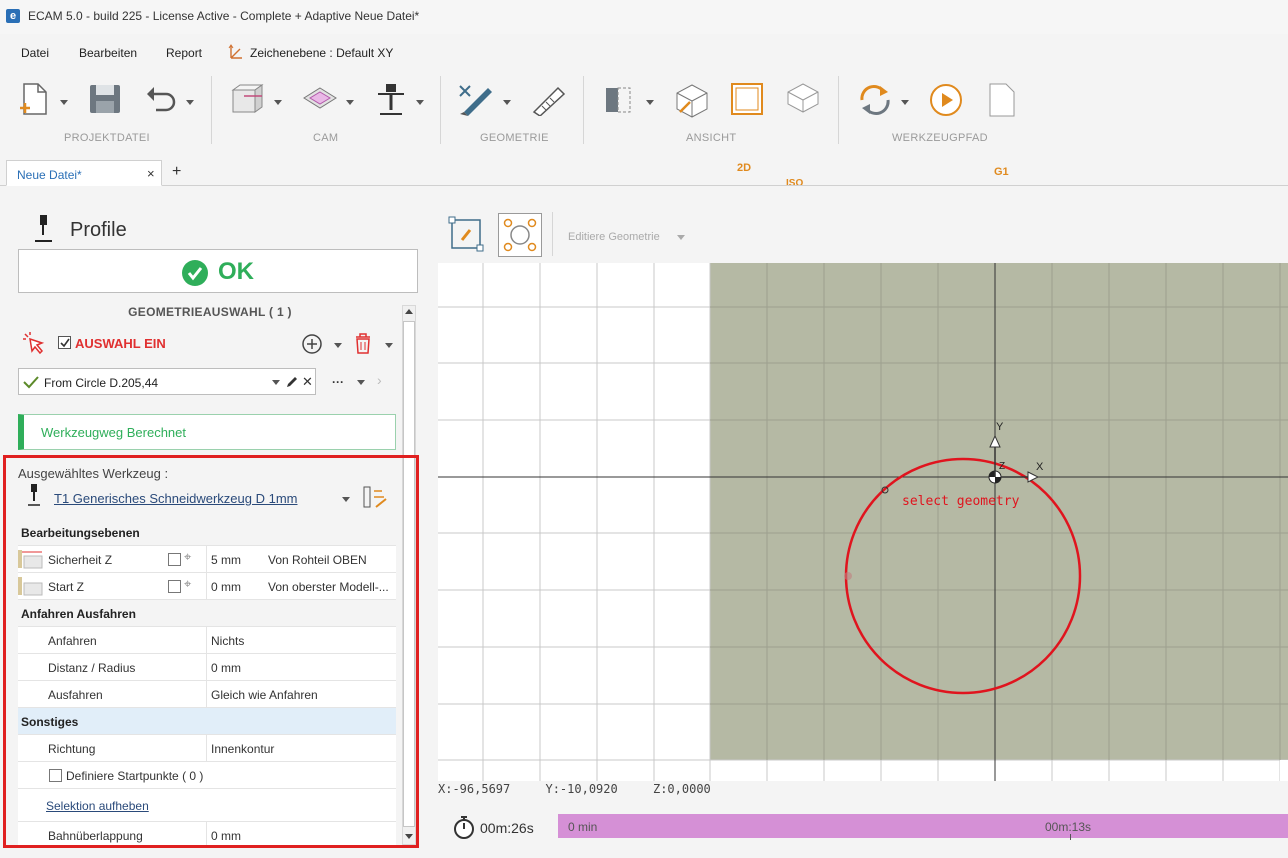 This screenshot has height=858, width=1288. What do you see at coordinates (507, 102) in the screenshot?
I see `edit-geometry-dropdown-caret` at bounding box center [507, 102].